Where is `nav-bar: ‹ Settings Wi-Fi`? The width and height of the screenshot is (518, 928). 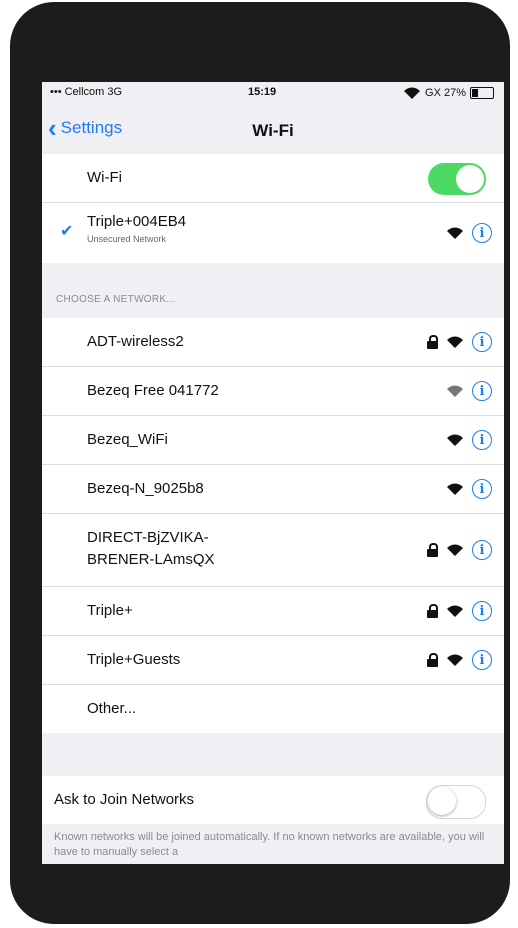 nav-bar: ‹ Settings Wi-Fi is located at coordinates (273, 129).